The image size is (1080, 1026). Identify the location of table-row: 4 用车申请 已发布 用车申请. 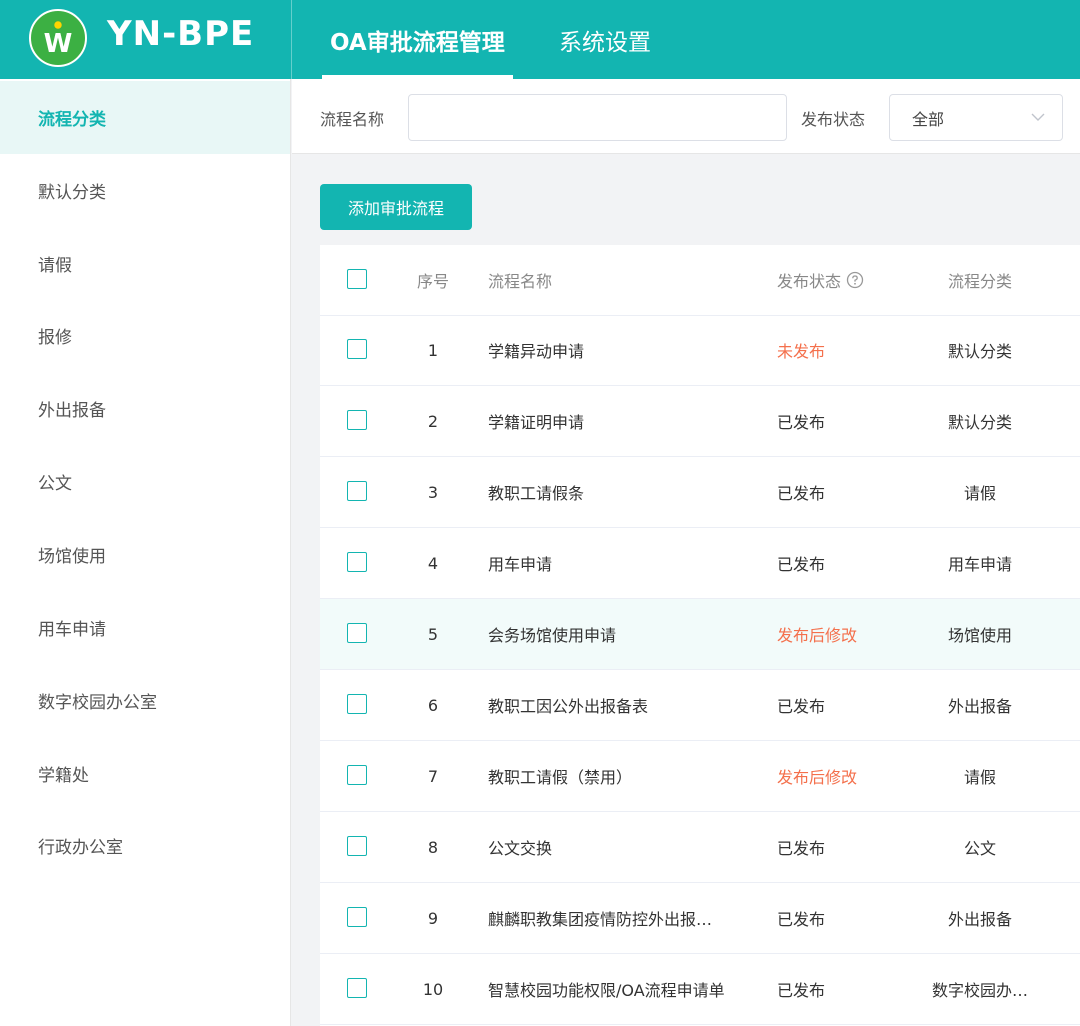
(700, 563).